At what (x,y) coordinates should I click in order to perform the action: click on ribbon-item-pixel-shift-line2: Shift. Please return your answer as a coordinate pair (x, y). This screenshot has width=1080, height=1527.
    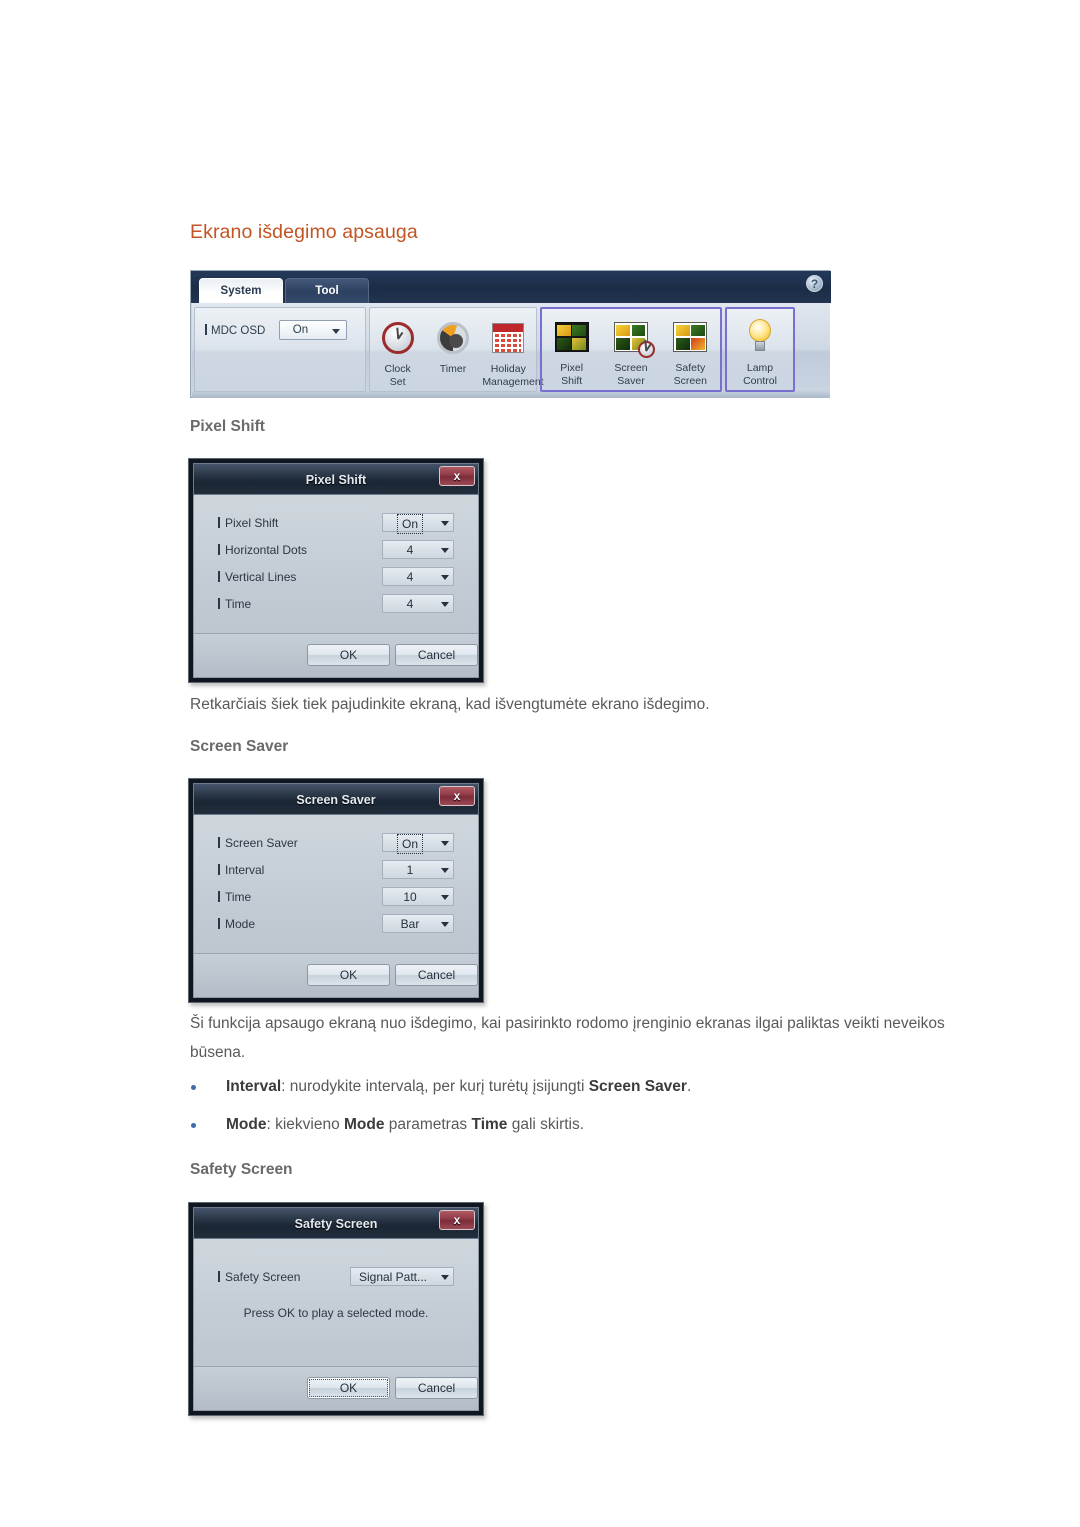
    Looking at the image, I should click on (572, 381).